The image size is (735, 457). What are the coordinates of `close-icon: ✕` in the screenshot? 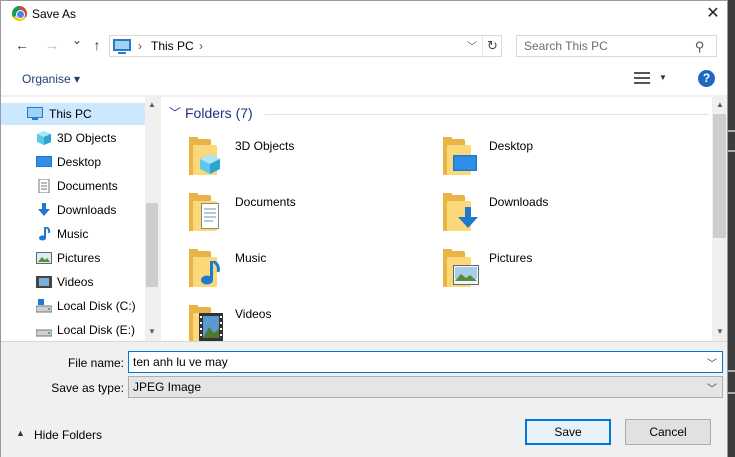 It's located at (713, 14).